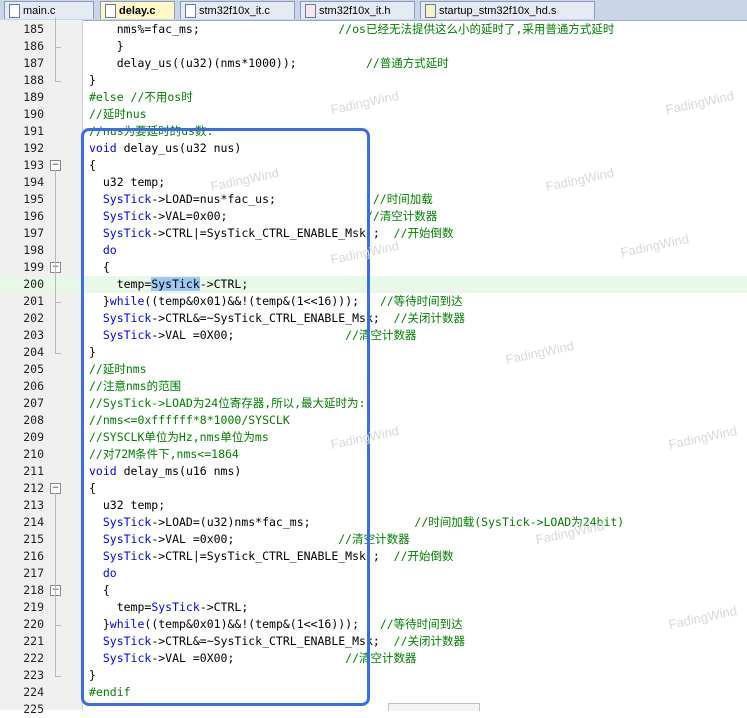 The image size is (747, 718). I want to click on line-number: 210, so click(33, 454).